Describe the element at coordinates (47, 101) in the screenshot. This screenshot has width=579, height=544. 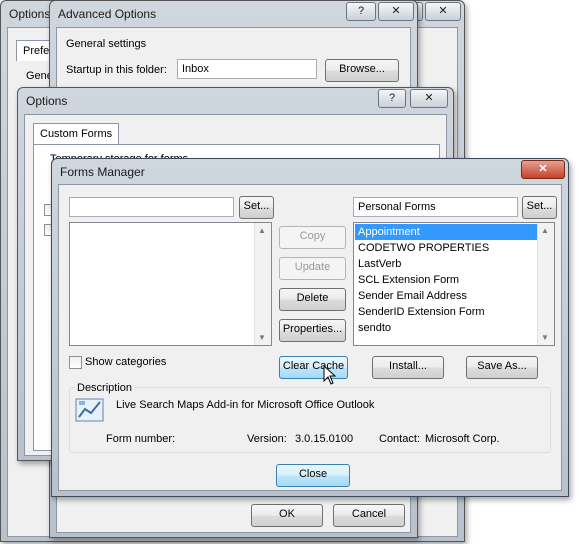
I see `options-title: Options` at that location.